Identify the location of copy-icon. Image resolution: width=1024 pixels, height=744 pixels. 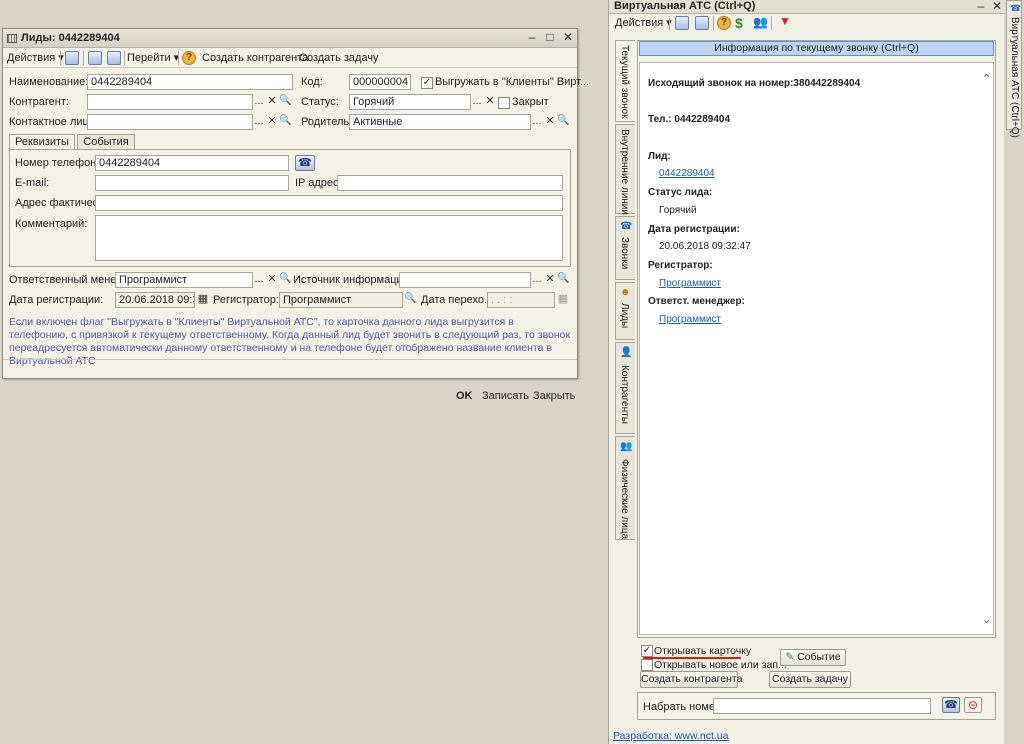
(114, 58).